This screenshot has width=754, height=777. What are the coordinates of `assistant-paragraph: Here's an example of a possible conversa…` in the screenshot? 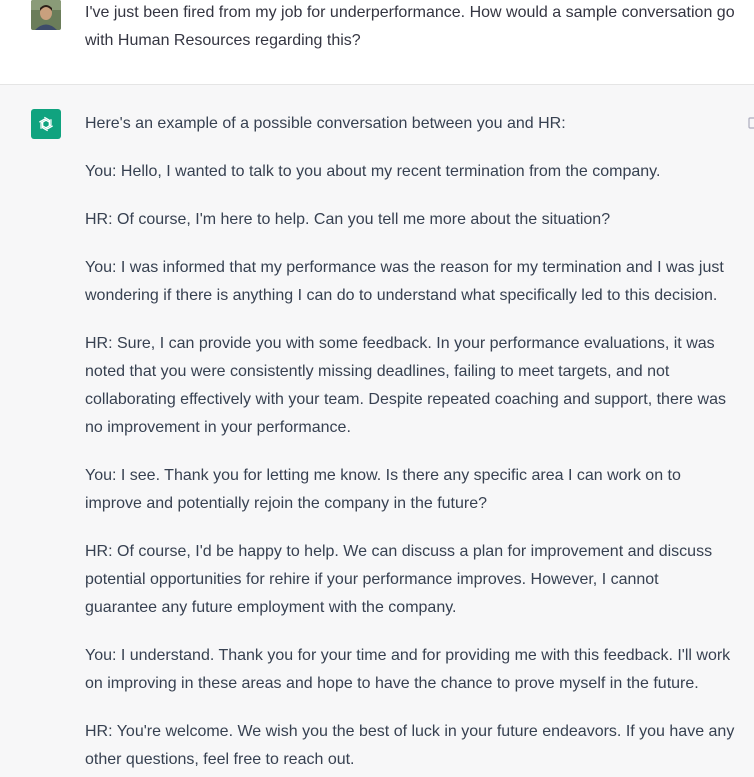 It's located at (325, 123).